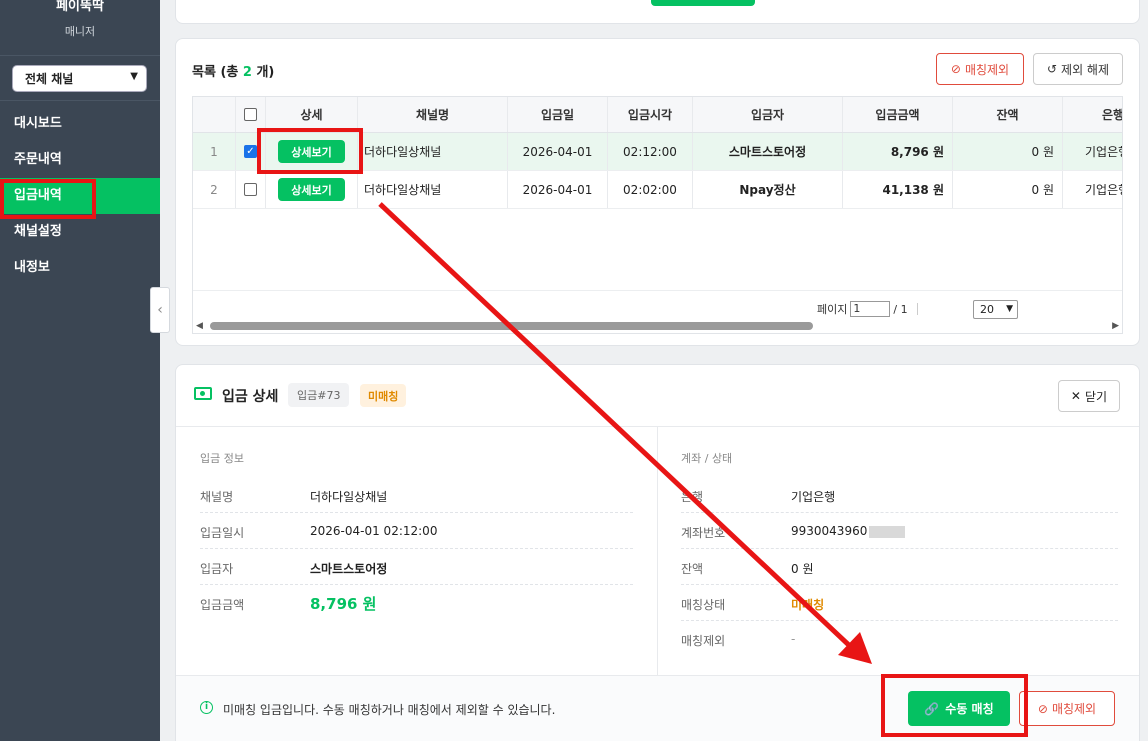 The image size is (1148, 741). Describe the element at coordinates (511, 326) in the screenshot. I see `scrollbar-thumb` at that location.